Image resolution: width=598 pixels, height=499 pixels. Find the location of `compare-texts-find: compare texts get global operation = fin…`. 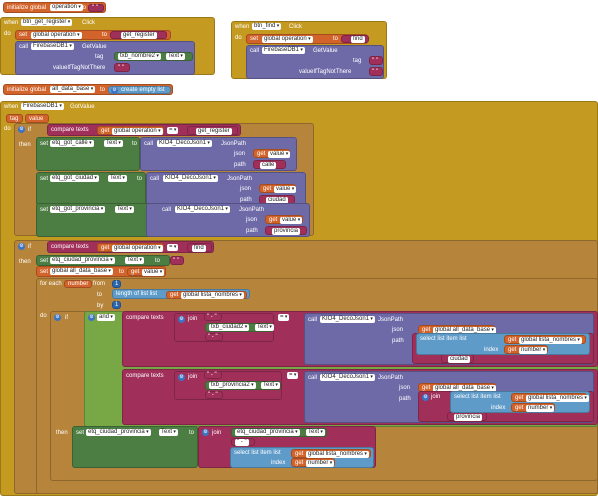

compare-texts-find: compare texts get global operation = fin… is located at coordinates (130, 247).